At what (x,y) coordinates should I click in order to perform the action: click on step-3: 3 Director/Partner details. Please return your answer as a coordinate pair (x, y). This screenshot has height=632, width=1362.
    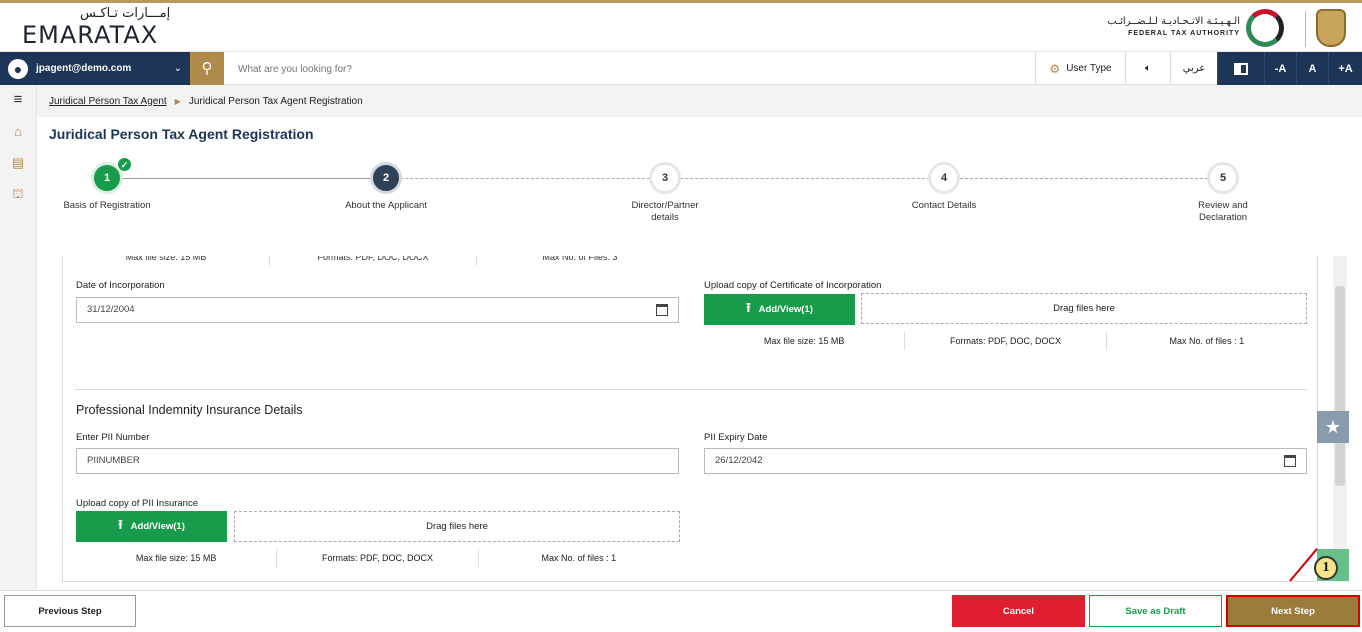
    Looking at the image, I should click on (665, 193).